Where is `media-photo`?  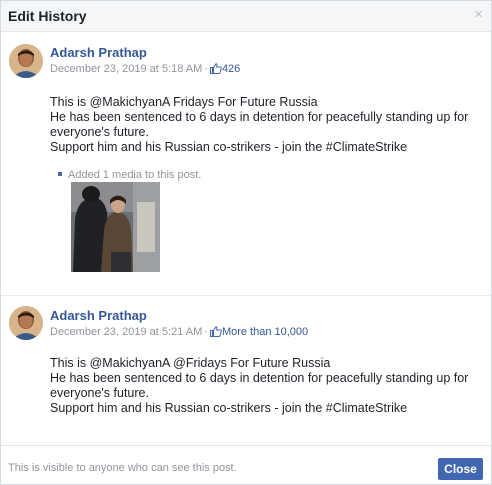
media-photo is located at coordinates (115, 227).